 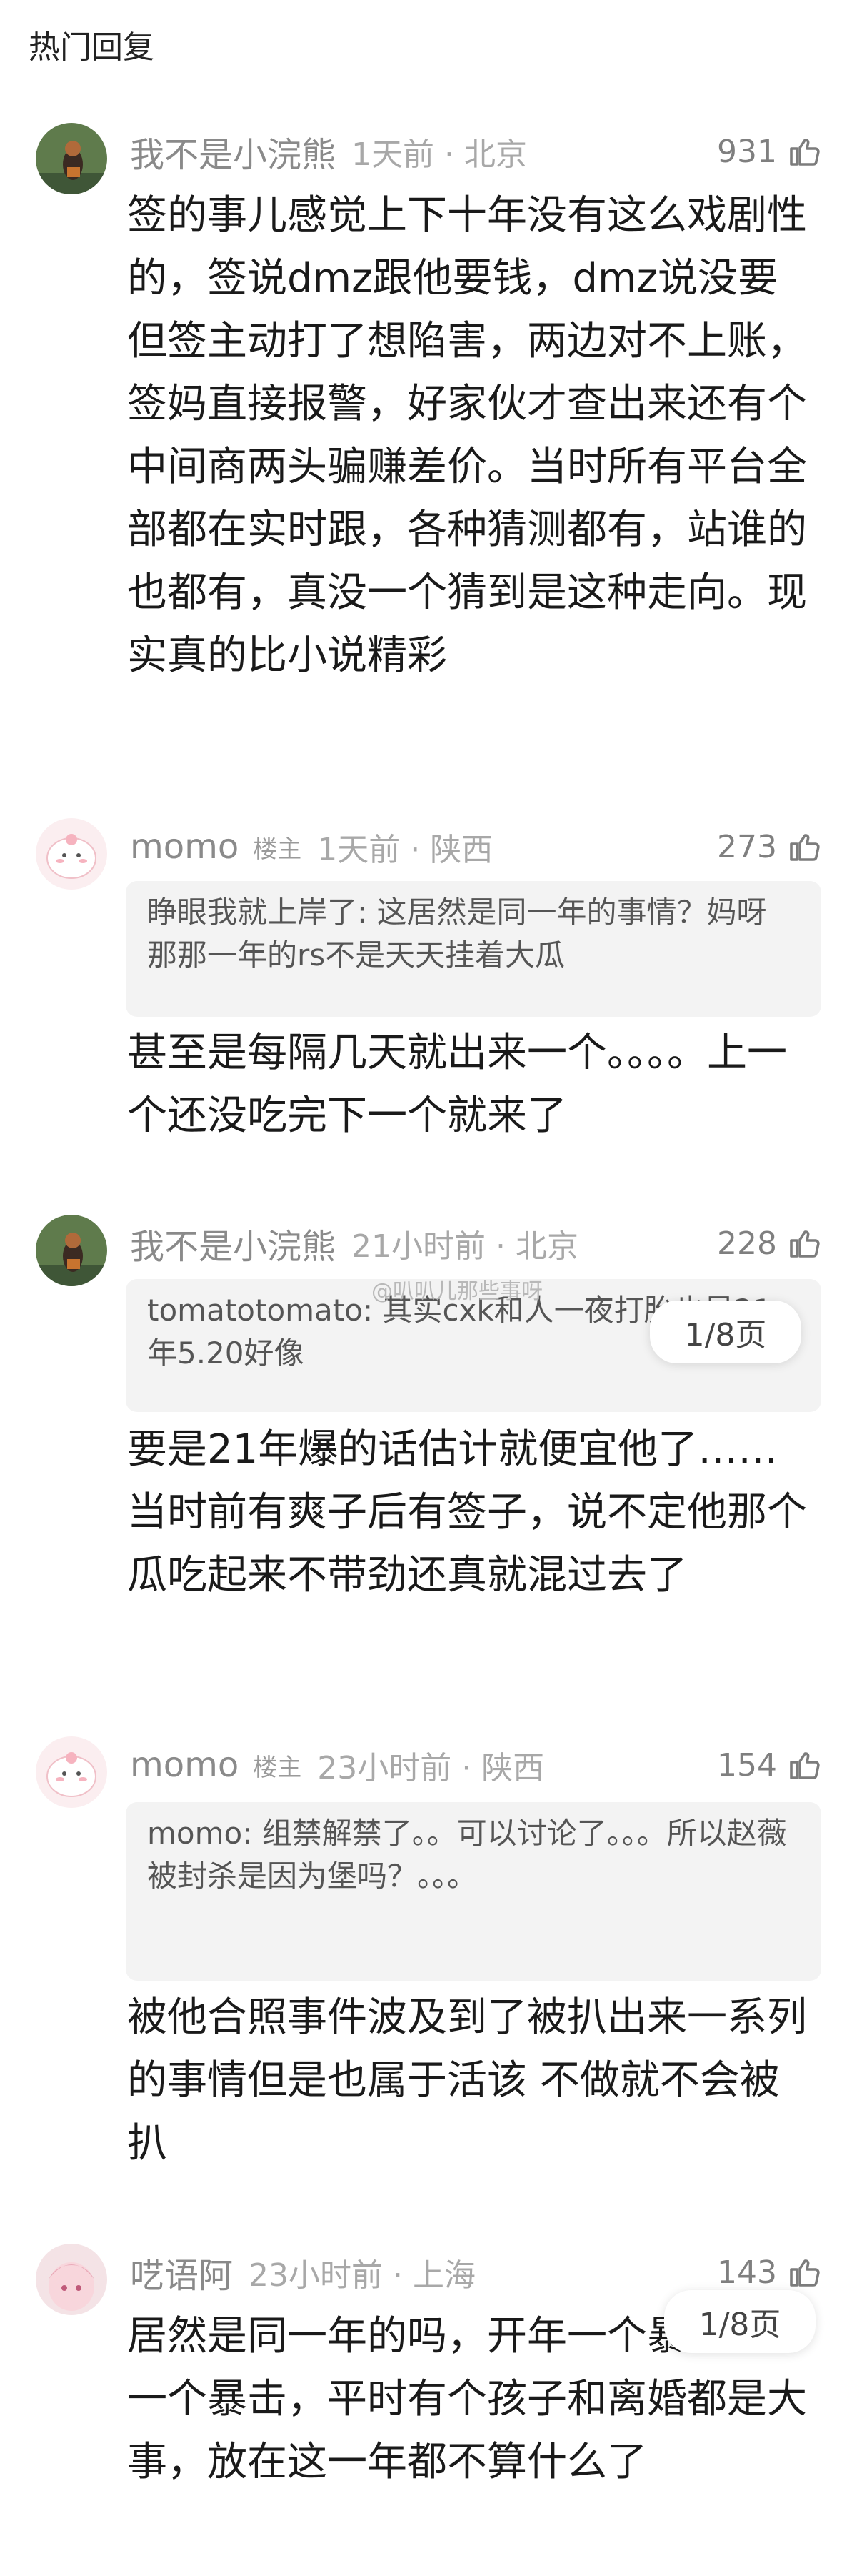 I want to click on comment-meta: 我不是小浣熊 1天前 · 北京, so click(x=328, y=152).